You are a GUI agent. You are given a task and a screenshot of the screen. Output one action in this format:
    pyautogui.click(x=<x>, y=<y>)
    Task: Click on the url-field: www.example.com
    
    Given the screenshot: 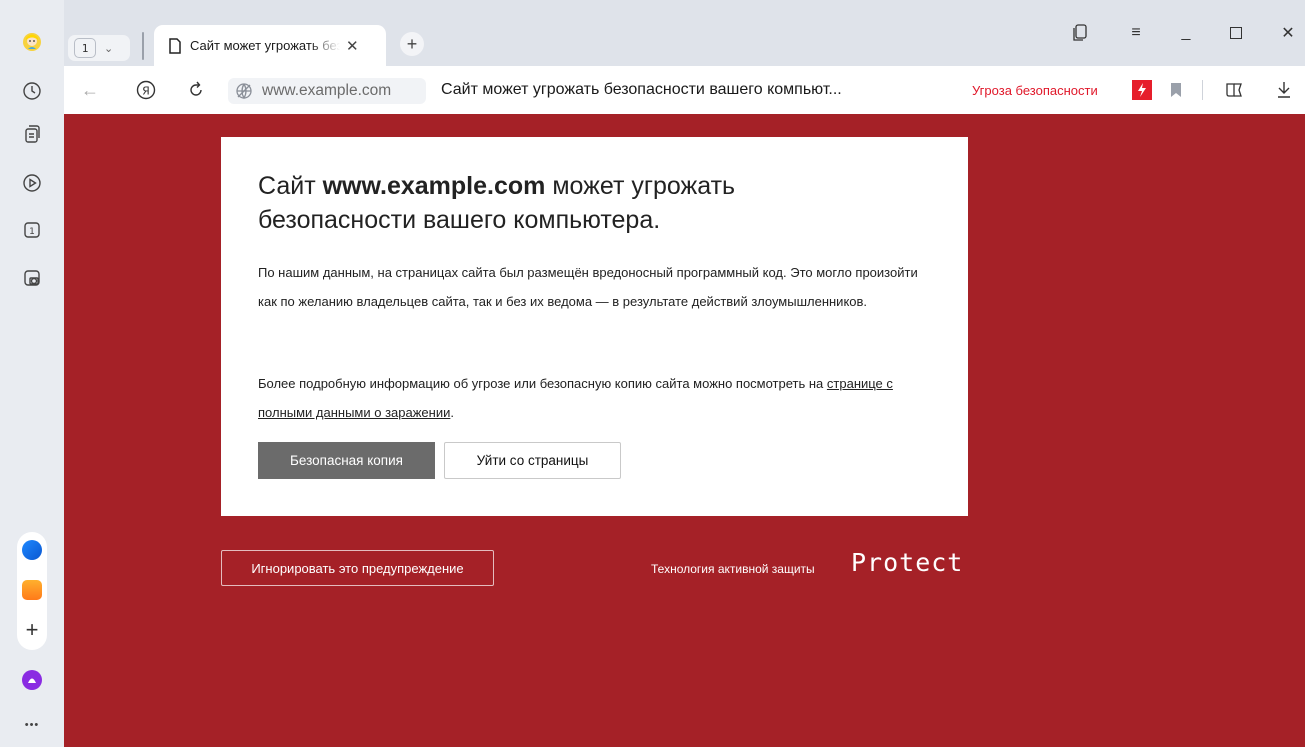 What is the action you would take?
    pyautogui.click(x=327, y=91)
    